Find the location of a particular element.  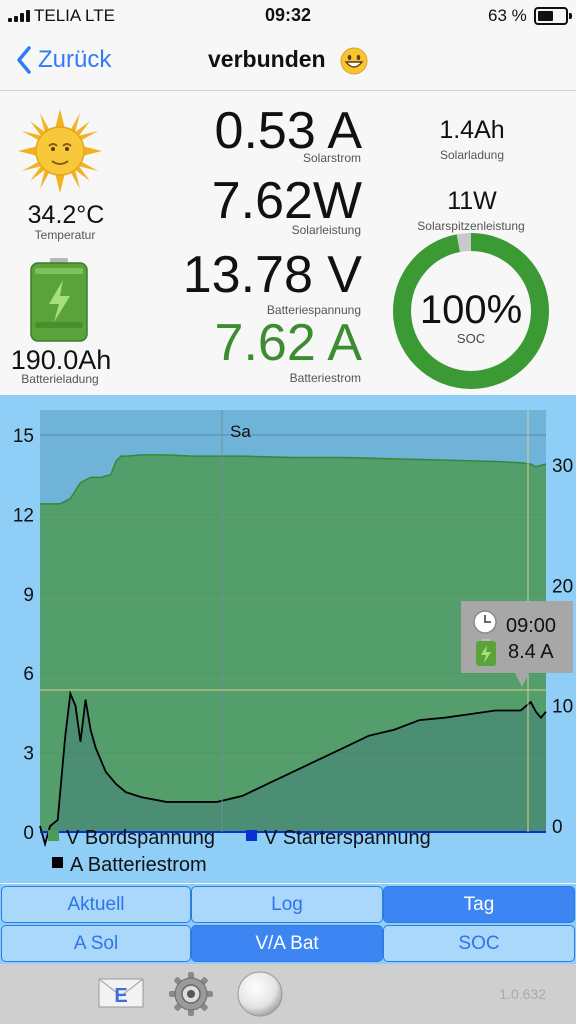

solar-current-label: Solarstrom is located at coordinates (331, 158).